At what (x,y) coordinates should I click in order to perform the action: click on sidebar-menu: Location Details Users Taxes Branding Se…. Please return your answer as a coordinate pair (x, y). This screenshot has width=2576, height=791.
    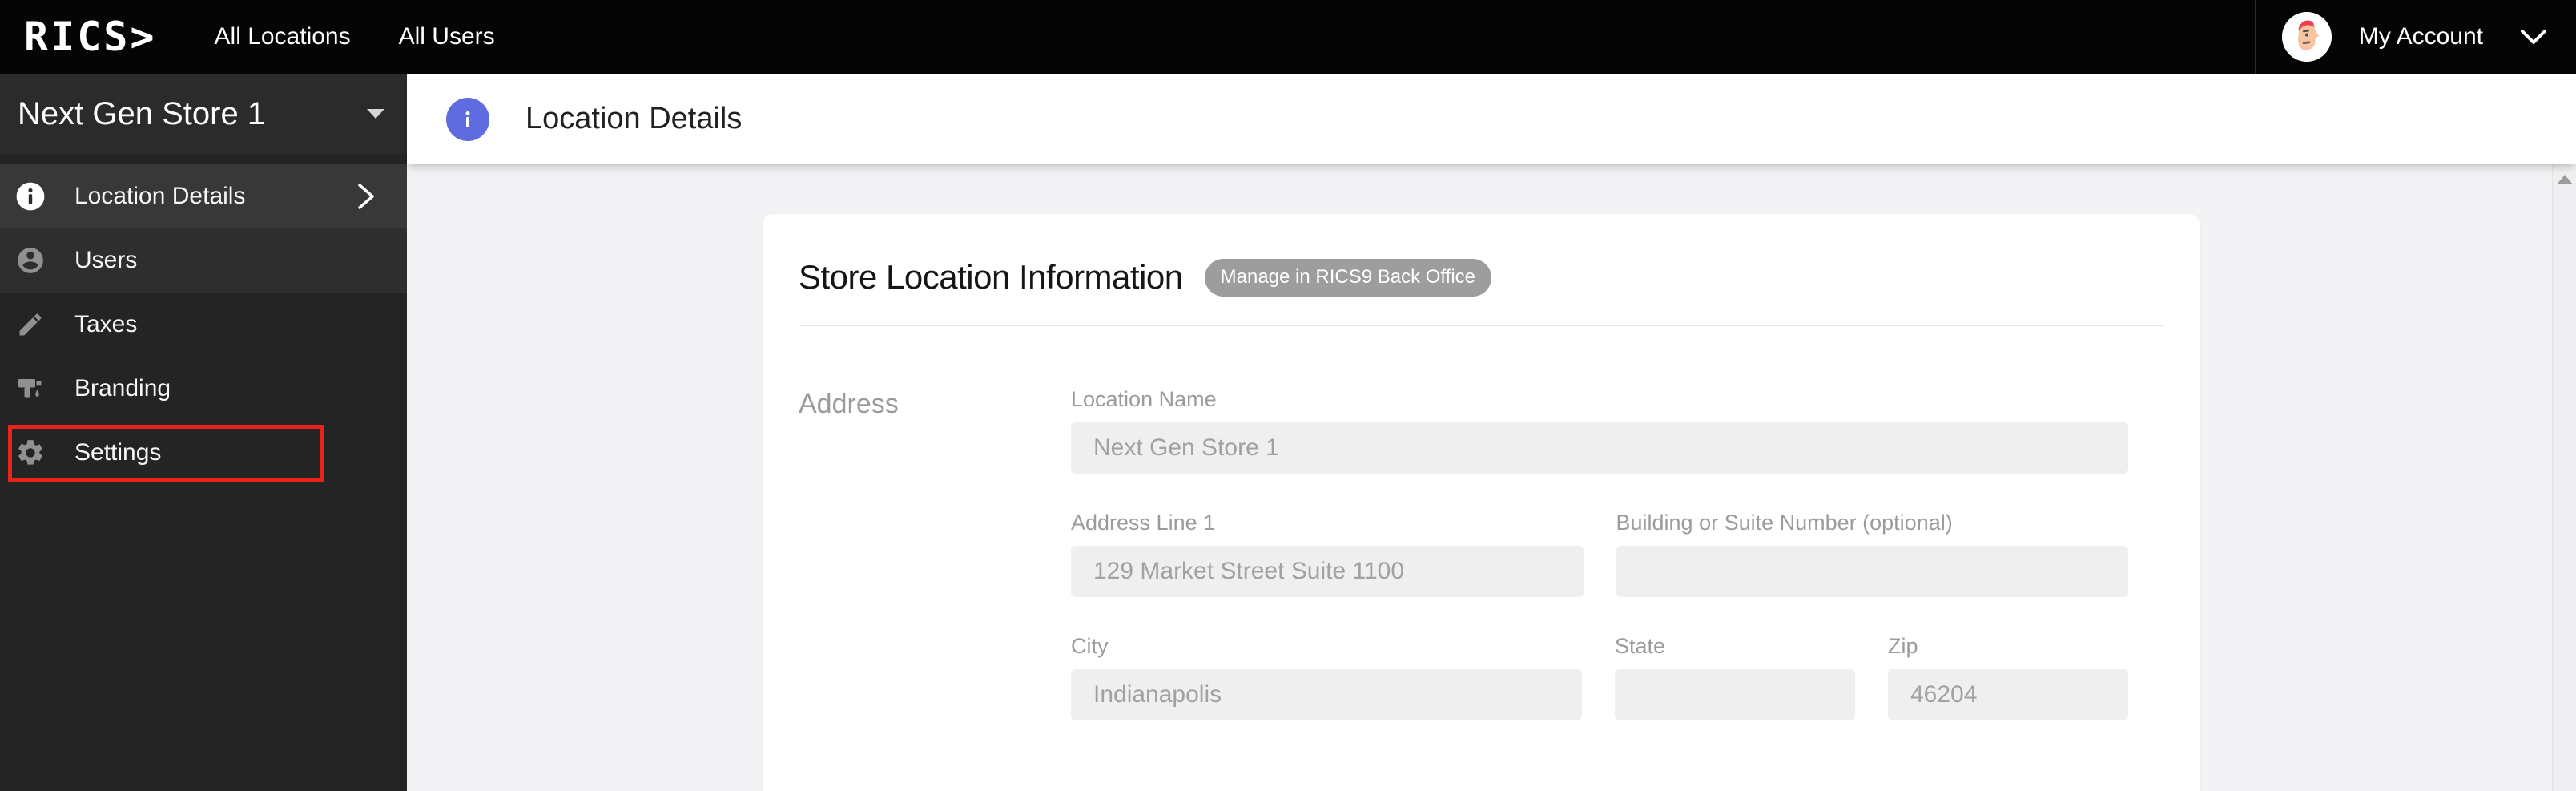
    Looking at the image, I should click on (203, 324).